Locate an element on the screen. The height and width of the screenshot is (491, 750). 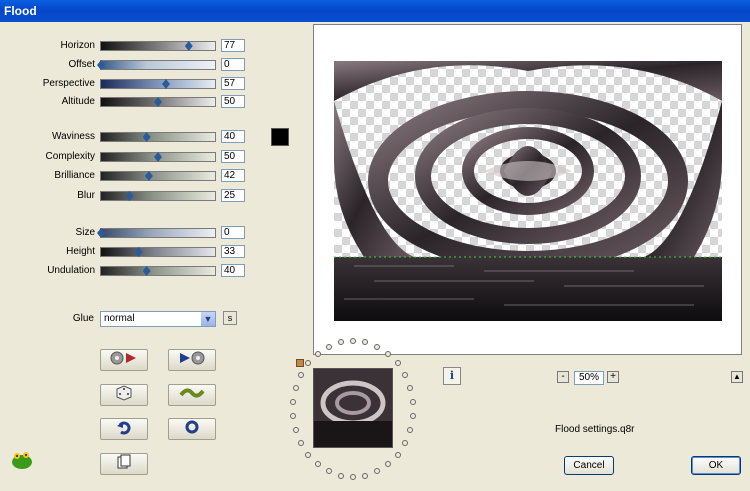
slider-value-input: 33 is located at coordinates (233, 251).